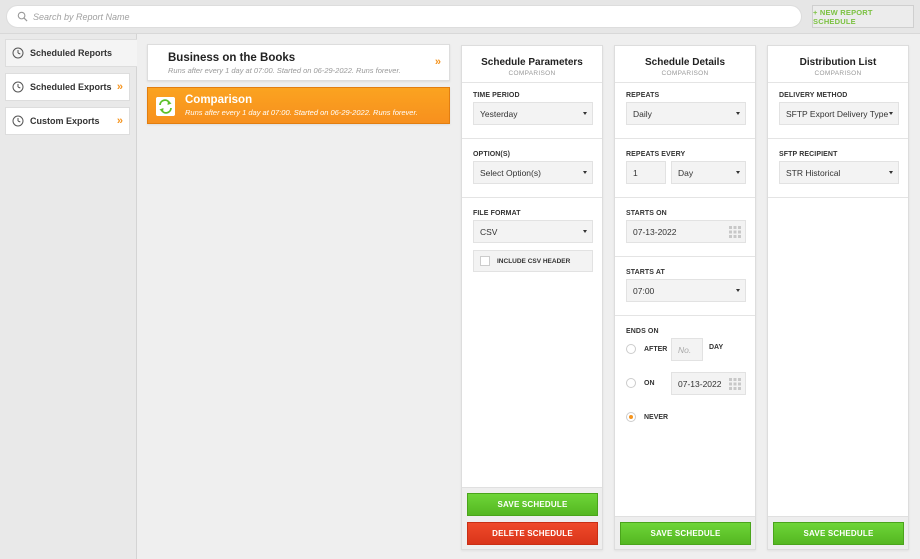 Image resolution: width=920 pixels, height=559 pixels. I want to click on delivery-method-label: DELIVERY METHOD, so click(813, 95).